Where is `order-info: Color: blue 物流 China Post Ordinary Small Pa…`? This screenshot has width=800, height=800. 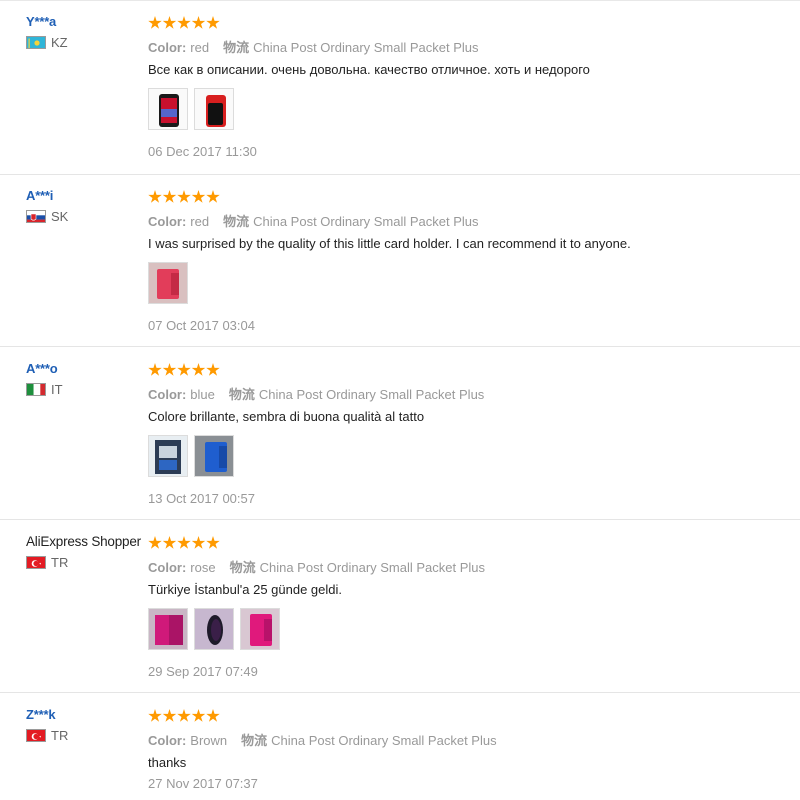
order-info: Color: blue 物流 China Post Ordinary Small Pa… is located at coordinates (468, 393).